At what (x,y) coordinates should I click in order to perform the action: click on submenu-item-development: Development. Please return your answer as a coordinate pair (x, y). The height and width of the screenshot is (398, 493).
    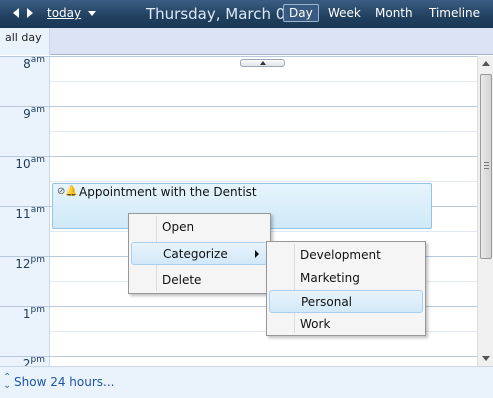
    Looking at the image, I should click on (346, 255).